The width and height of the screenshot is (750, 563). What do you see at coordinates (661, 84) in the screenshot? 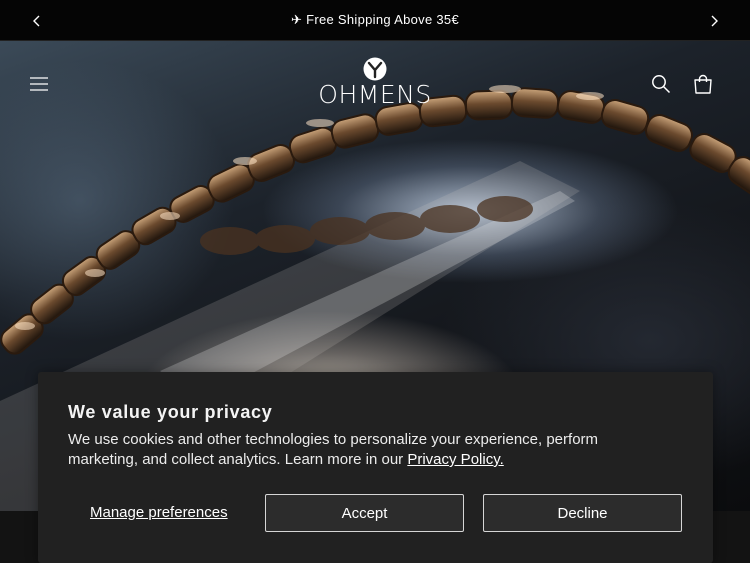
I see `search-icon` at bounding box center [661, 84].